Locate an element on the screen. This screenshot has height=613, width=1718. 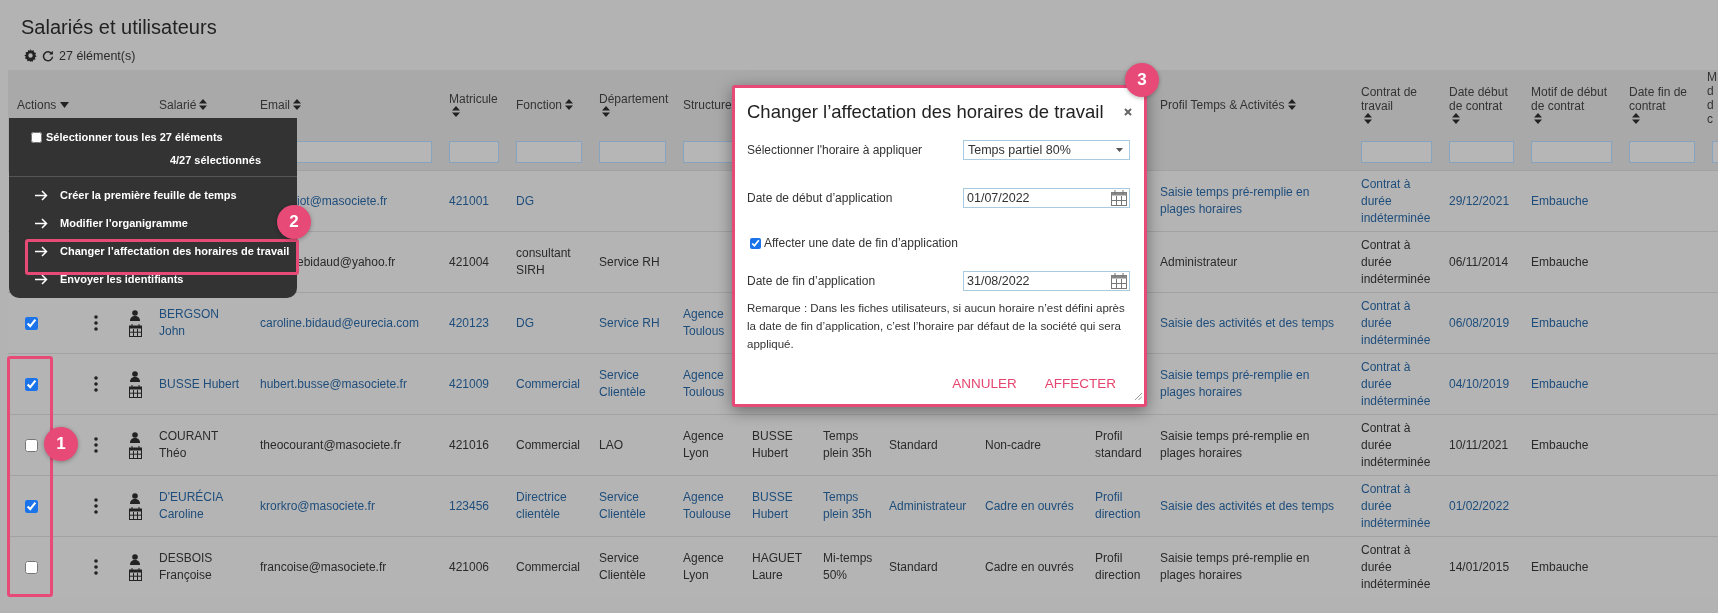
column-header: Contrat de travail is located at coordinates (1390, 98).